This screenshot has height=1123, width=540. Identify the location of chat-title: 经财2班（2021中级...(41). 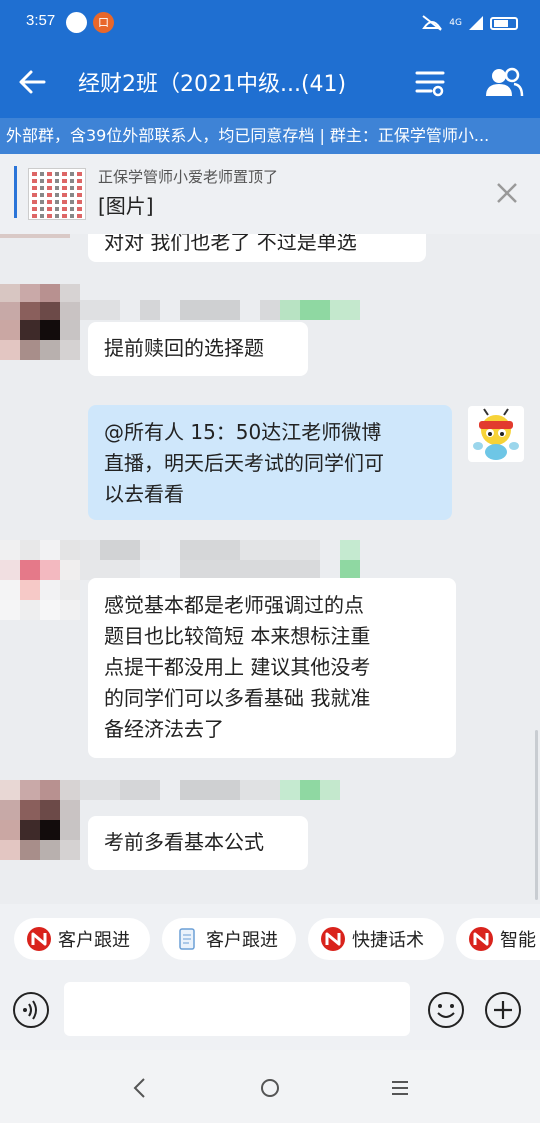
(212, 84).